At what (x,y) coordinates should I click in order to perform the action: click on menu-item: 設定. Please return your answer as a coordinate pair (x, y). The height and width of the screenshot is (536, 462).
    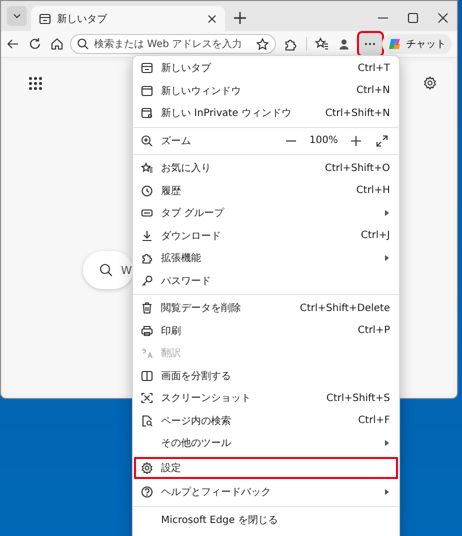
    Looking at the image, I should click on (266, 467).